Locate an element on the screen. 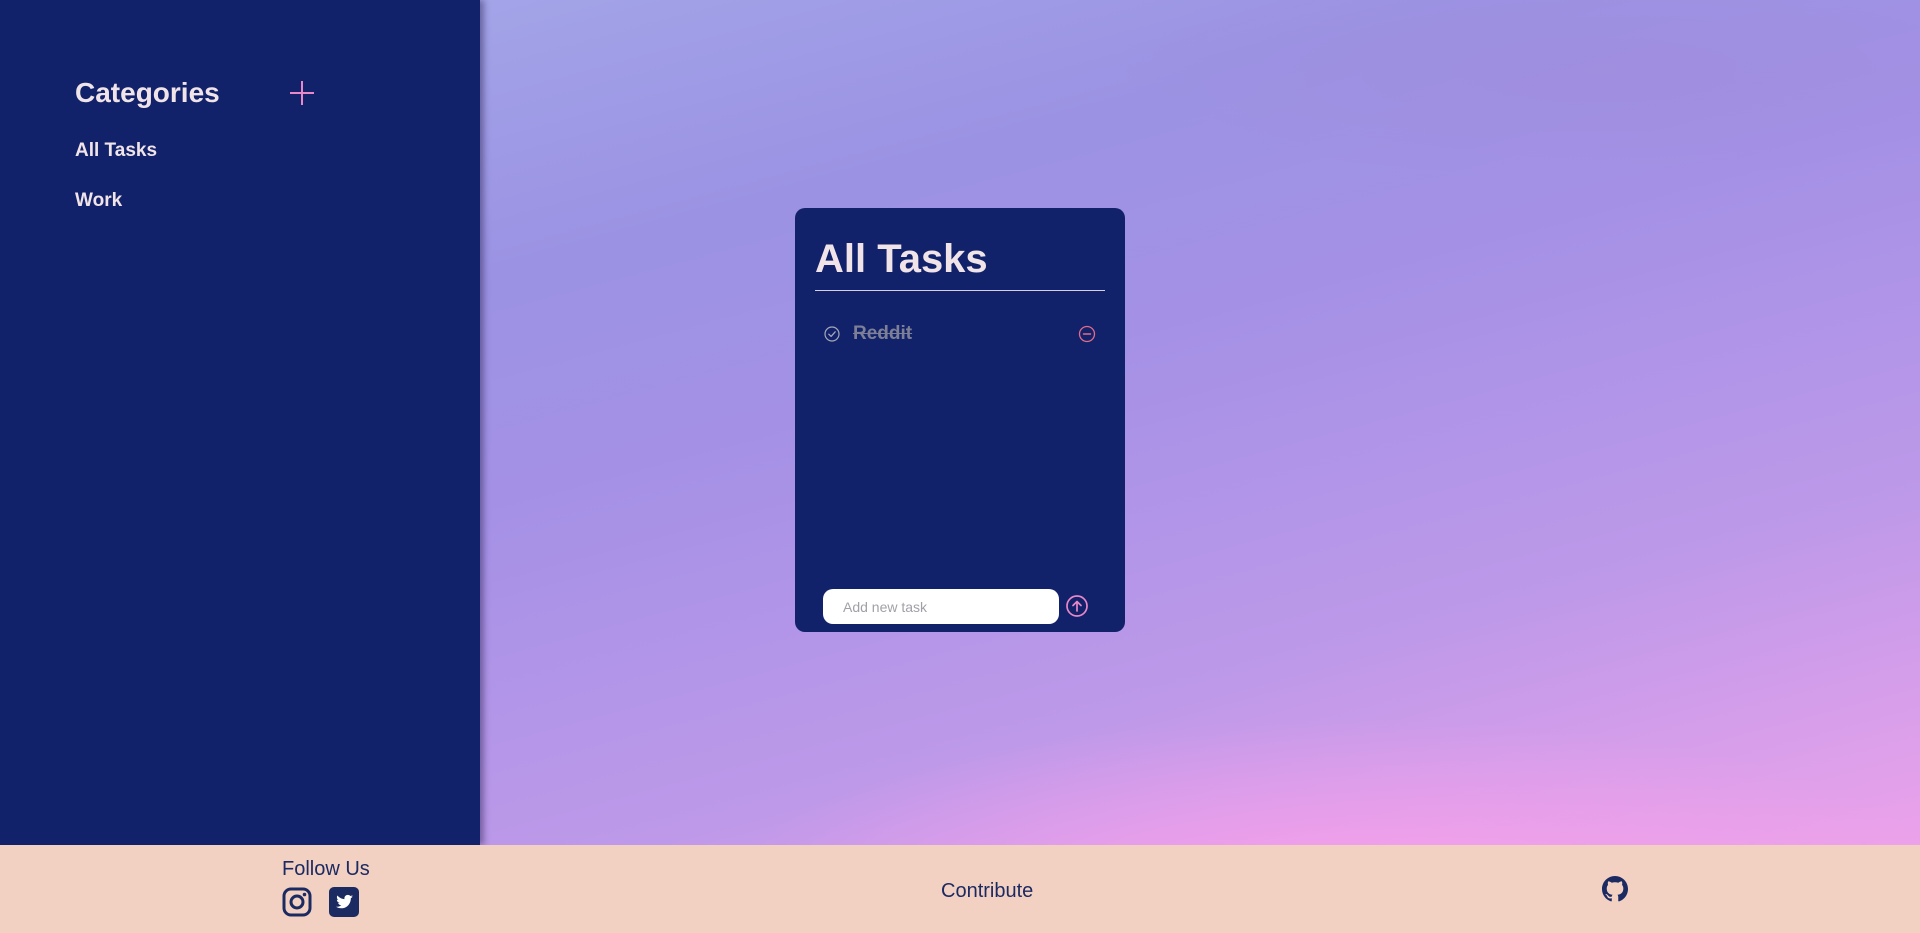  follow-us-label: Follow Us is located at coordinates (326, 869).